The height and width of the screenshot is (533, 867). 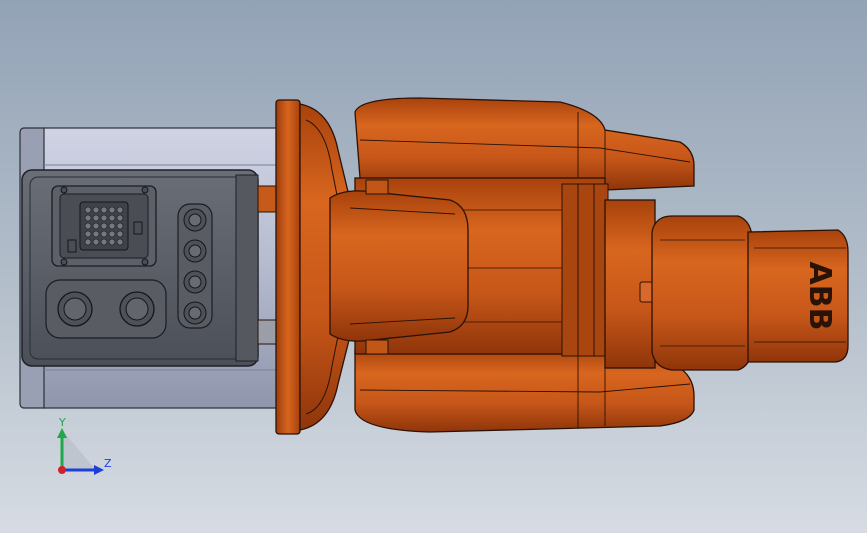 I want to click on coordinate-triad: Y Z, so click(x=84, y=445).